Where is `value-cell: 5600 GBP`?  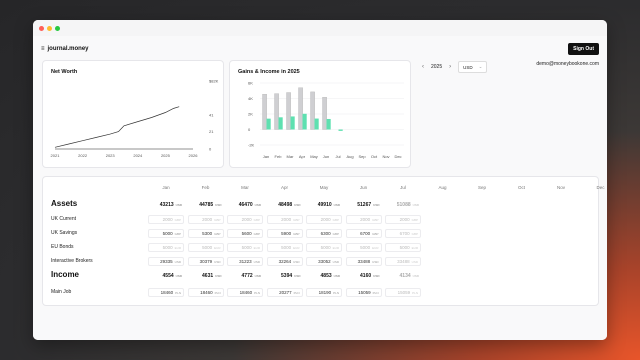
value-cell: 5600 GBP is located at coordinates (245, 233).